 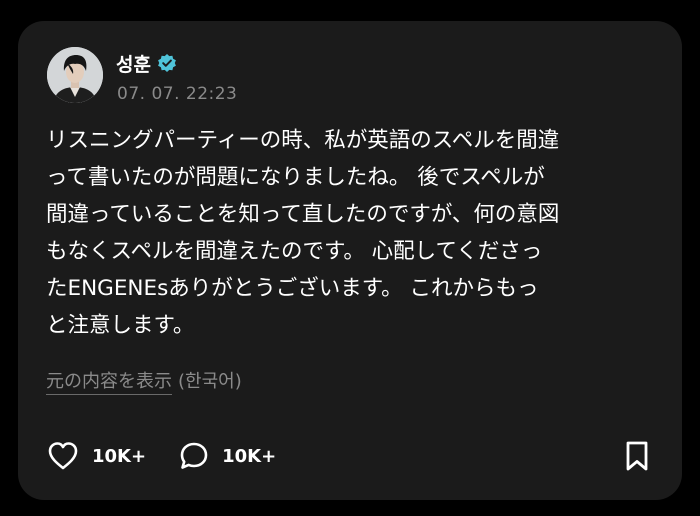 I want to click on show-original-link: 元の内容を表示, so click(x=109, y=381).